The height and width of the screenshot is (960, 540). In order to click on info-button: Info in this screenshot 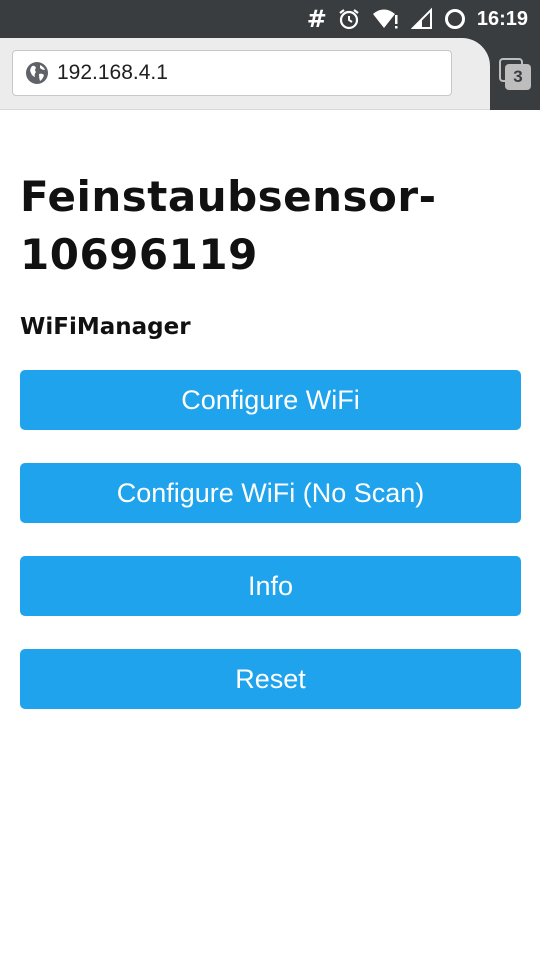, I will do `click(270, 586)`.